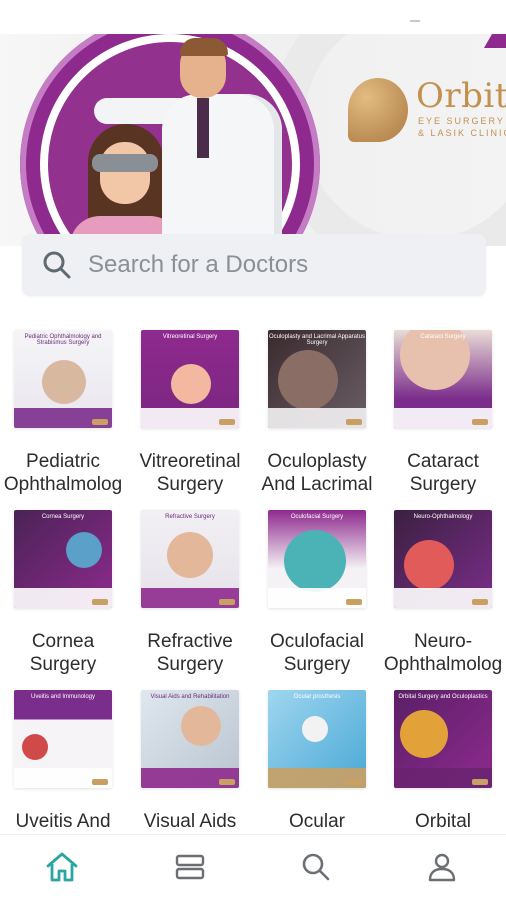 The image size is (506, 900). What do you see at coordinates (63, 697) in the screenshot?
I see `thumbnail-title: Uveitis and Immunology` at bounding box center [63, 697].